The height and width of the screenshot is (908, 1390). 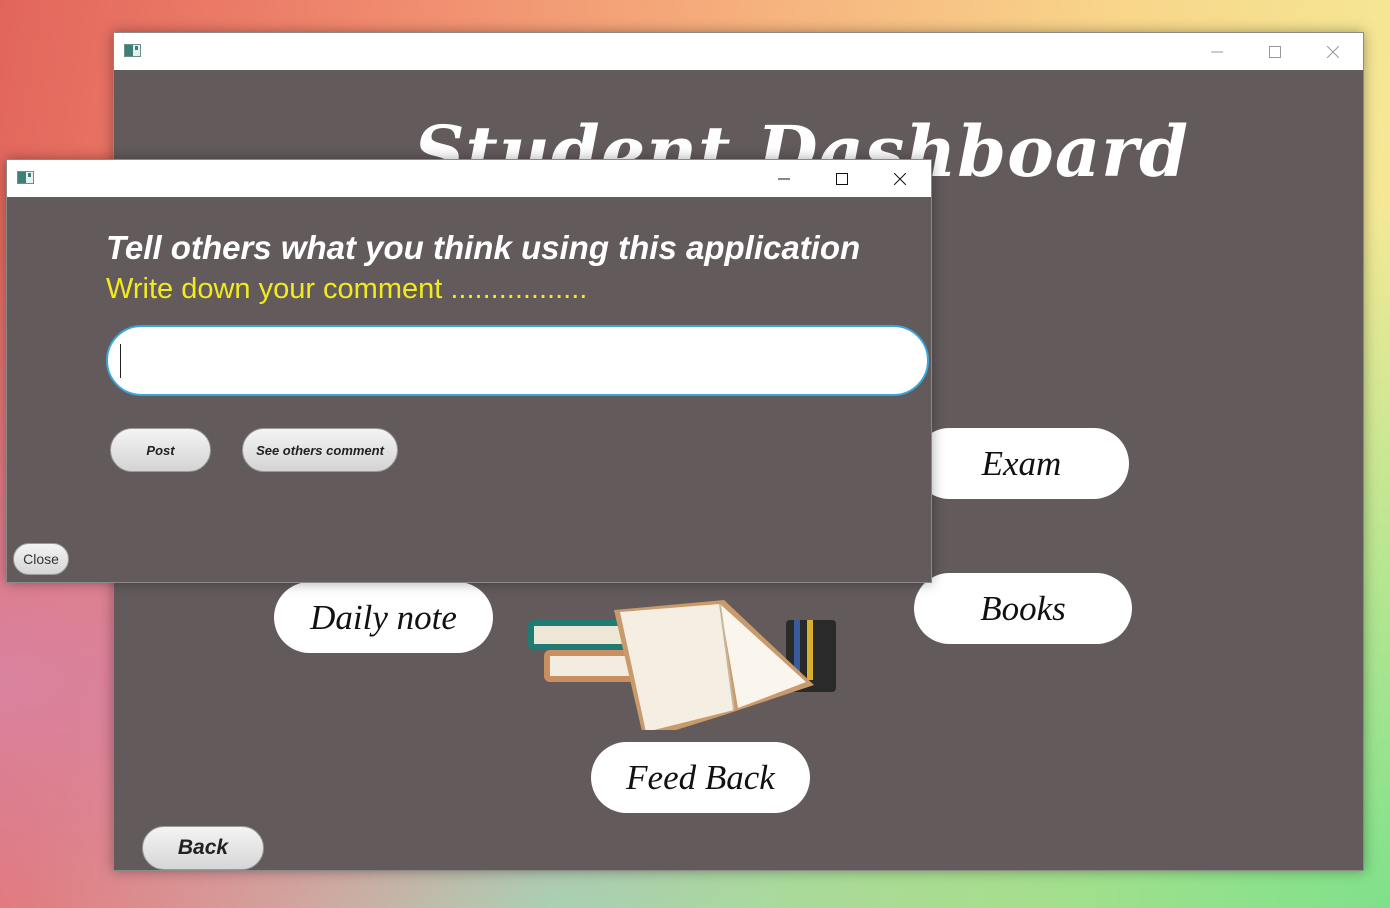 I want to click on feedback-button: Feed Back, so click(x=700, y=777).